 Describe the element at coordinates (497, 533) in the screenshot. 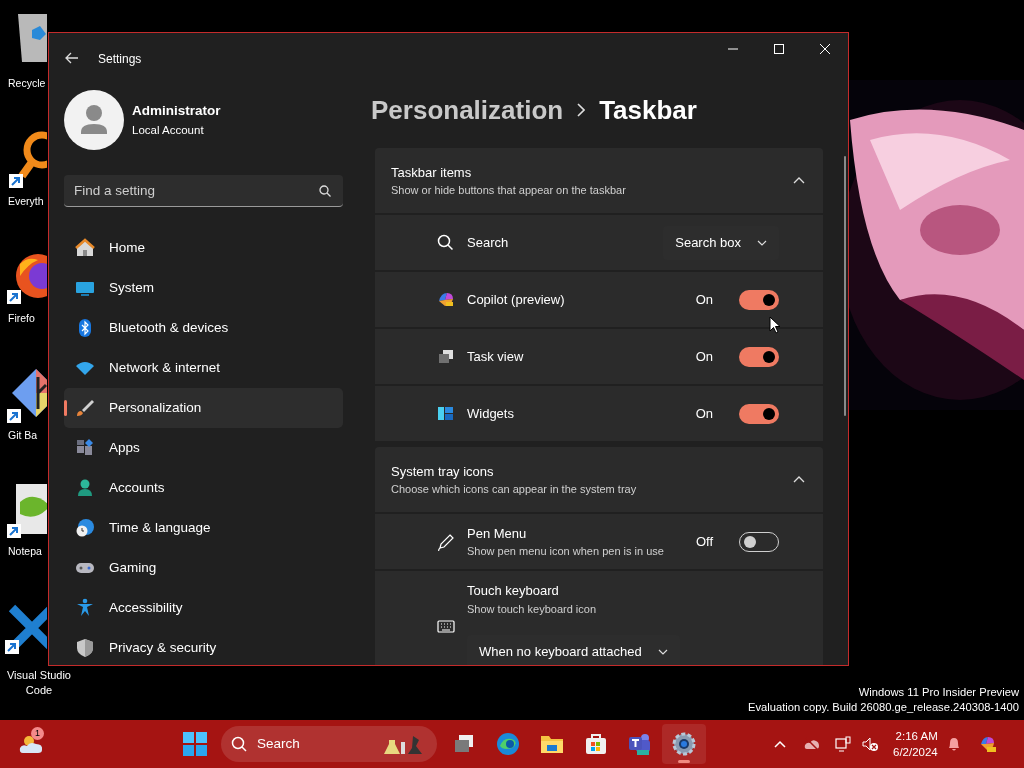

I see `setting-label: Pen Menu` at that location.